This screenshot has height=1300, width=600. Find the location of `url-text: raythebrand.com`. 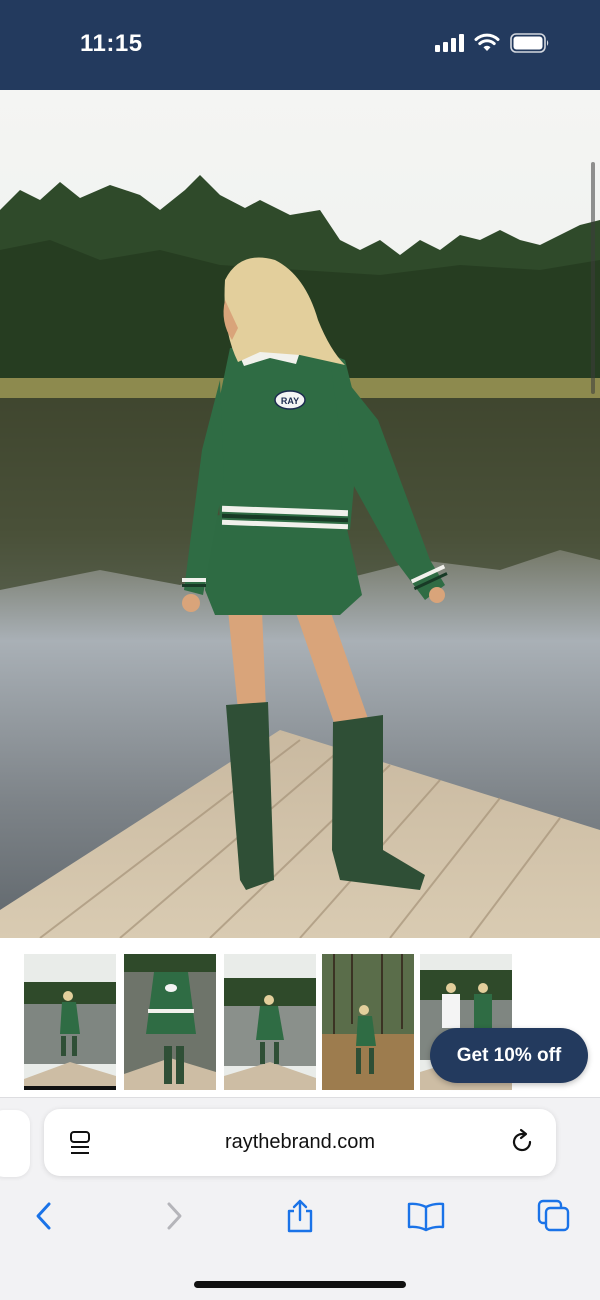

url-text: raythebrand.com is located at coordinates (300, 1142).